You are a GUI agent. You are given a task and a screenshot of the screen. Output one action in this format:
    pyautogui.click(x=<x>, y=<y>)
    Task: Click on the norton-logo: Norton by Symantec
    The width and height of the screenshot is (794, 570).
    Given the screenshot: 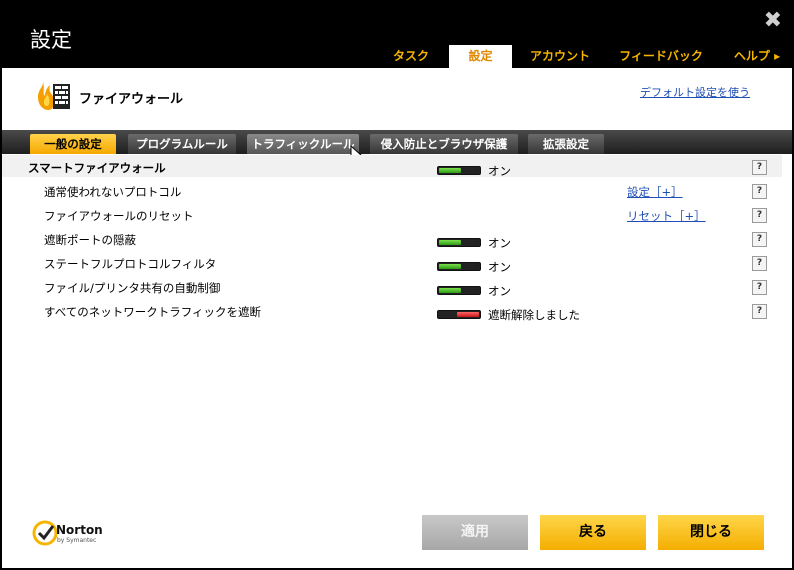 What is the action you would take?
    pyautogui.click(x=72, y=535)
    